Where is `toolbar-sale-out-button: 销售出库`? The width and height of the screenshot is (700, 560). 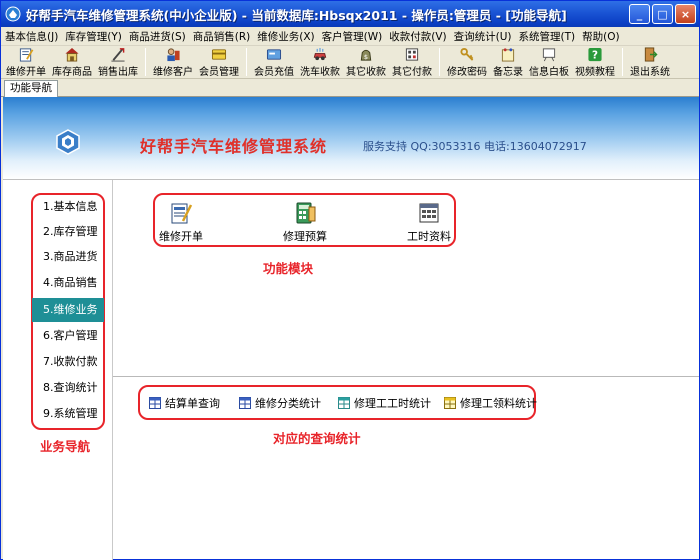 toolbar-sale-out-button: 销售出库 is located at coordinates (118, 62).